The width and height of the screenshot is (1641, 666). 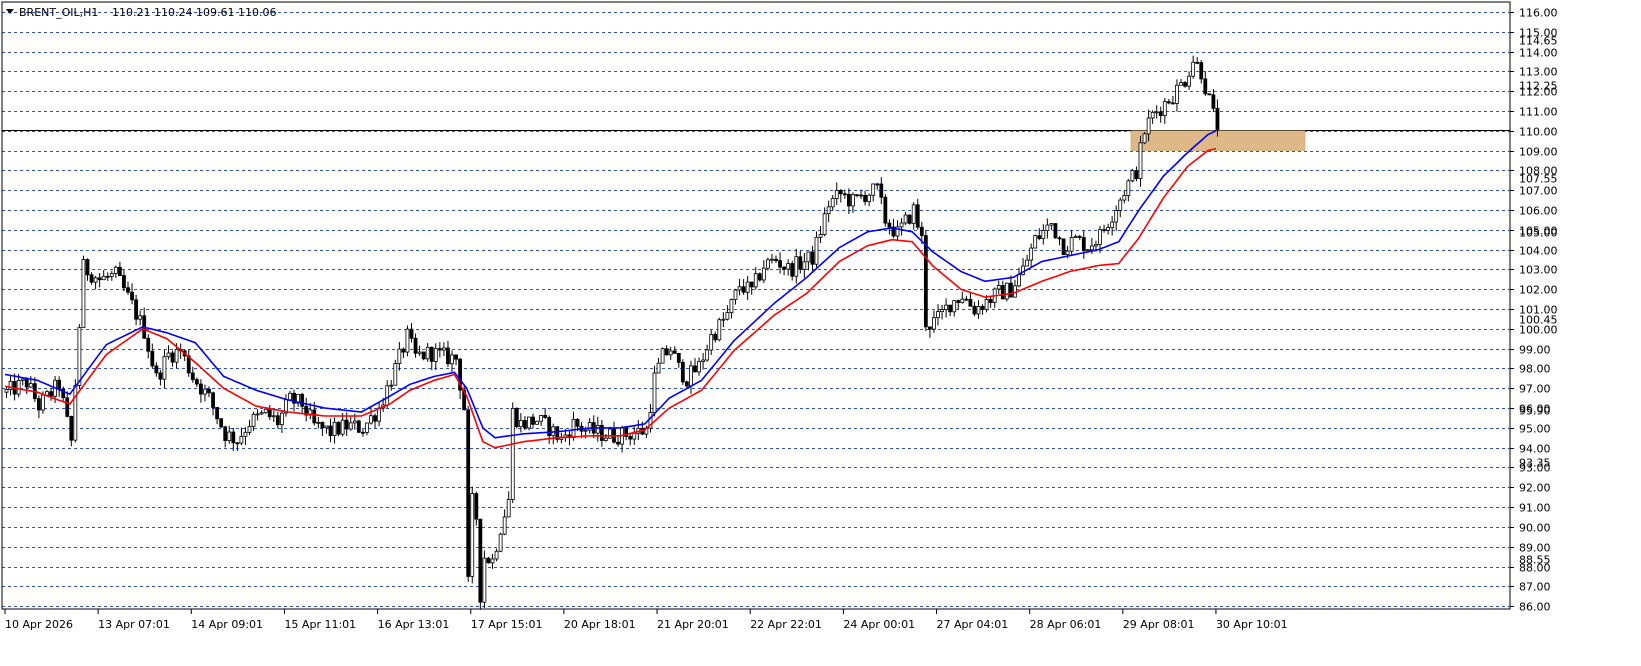 What do you see at coordinates (10, 11) in the screenshot?
I see `dropdown-triangle-icon` at bounding box center [10, 11].